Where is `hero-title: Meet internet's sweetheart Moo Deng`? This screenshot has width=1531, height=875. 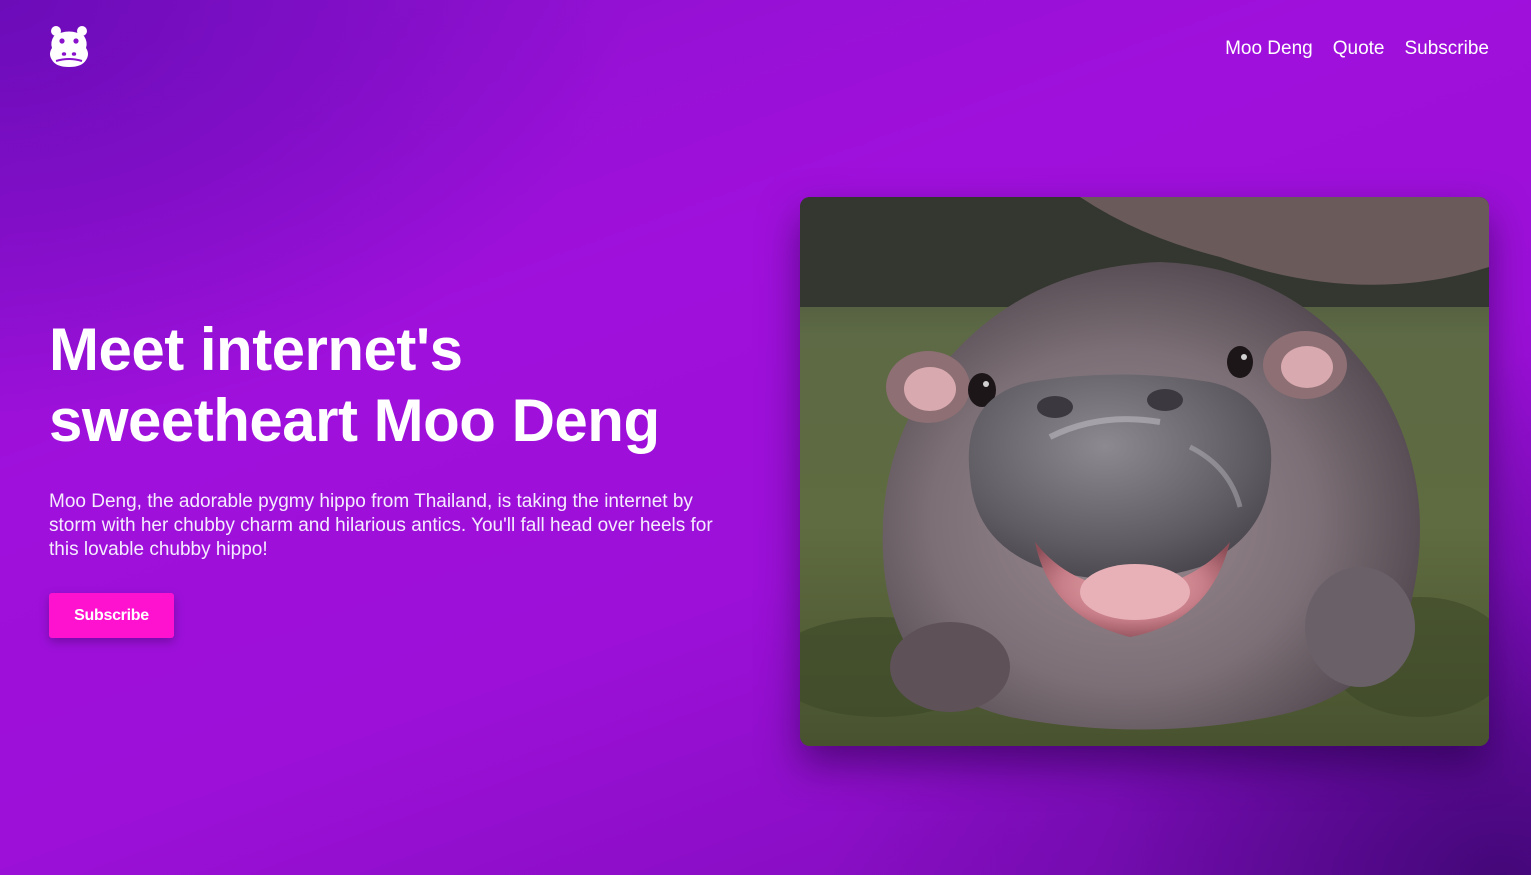
hero-title: Meet internet's sweetheart Moo Deng is located at coordinates (354, 385).